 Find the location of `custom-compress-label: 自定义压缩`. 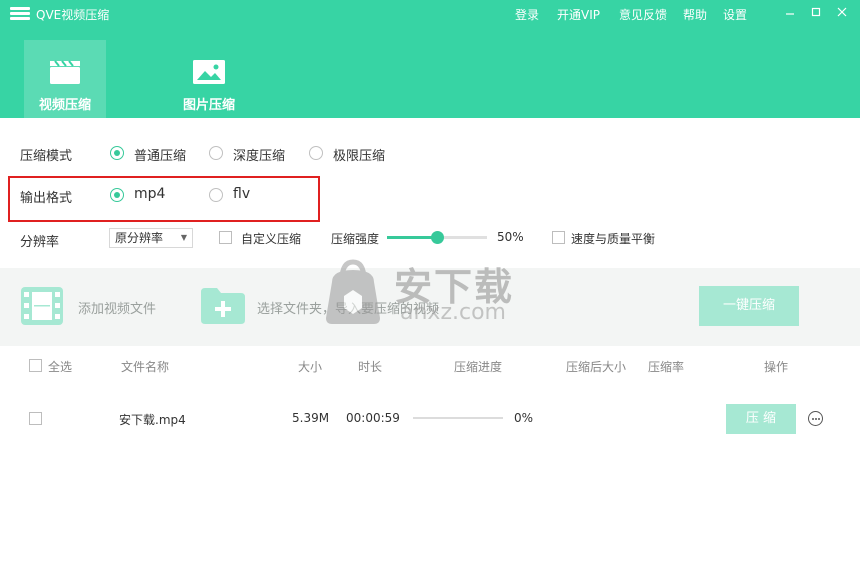

custom-compress-label: 自定义压缩 is located at coordinates (271, 239).